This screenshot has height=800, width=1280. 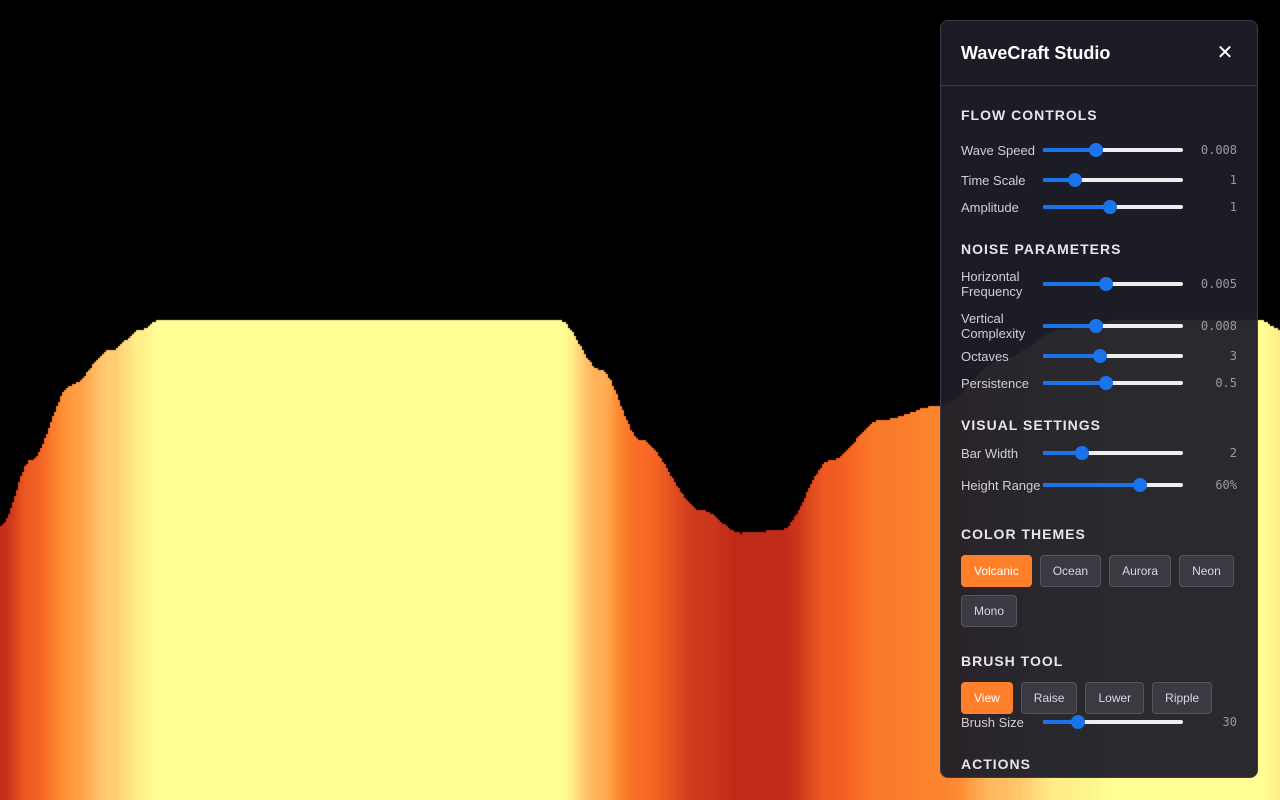 I want to click on theme-button-mono: Mono, so click(x=989, y=611).